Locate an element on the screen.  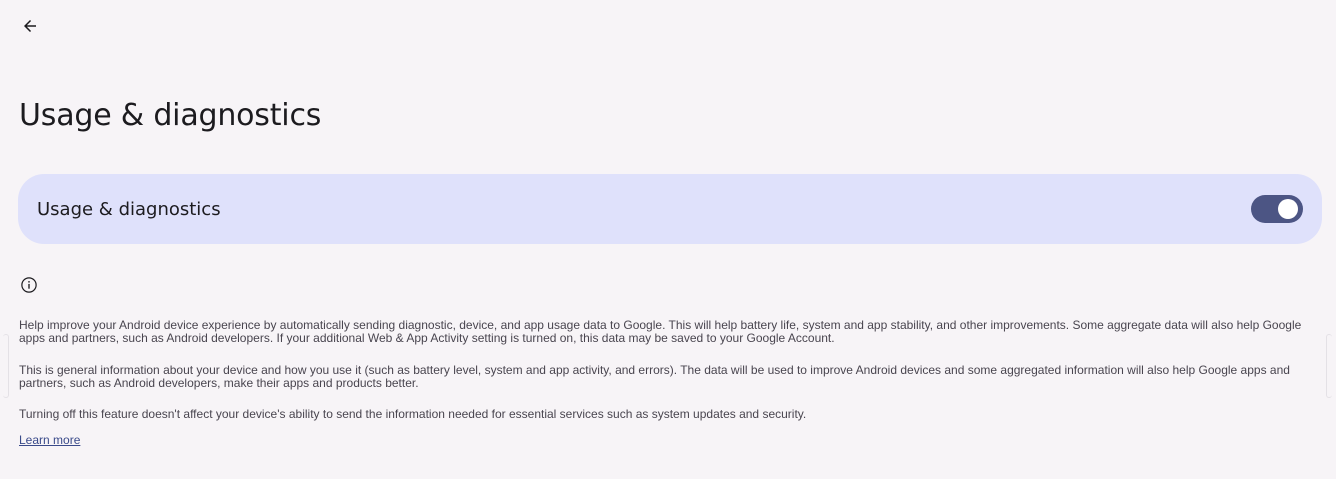
learn-more-link: Learn more is located at coordinates (49, 440).